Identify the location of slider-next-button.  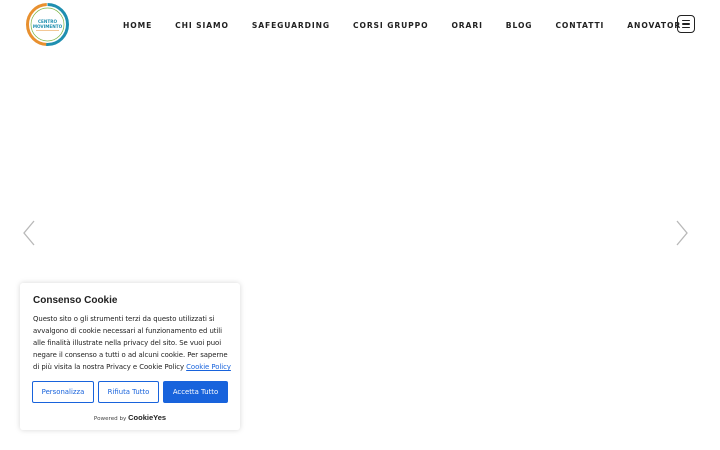
(682, 233).